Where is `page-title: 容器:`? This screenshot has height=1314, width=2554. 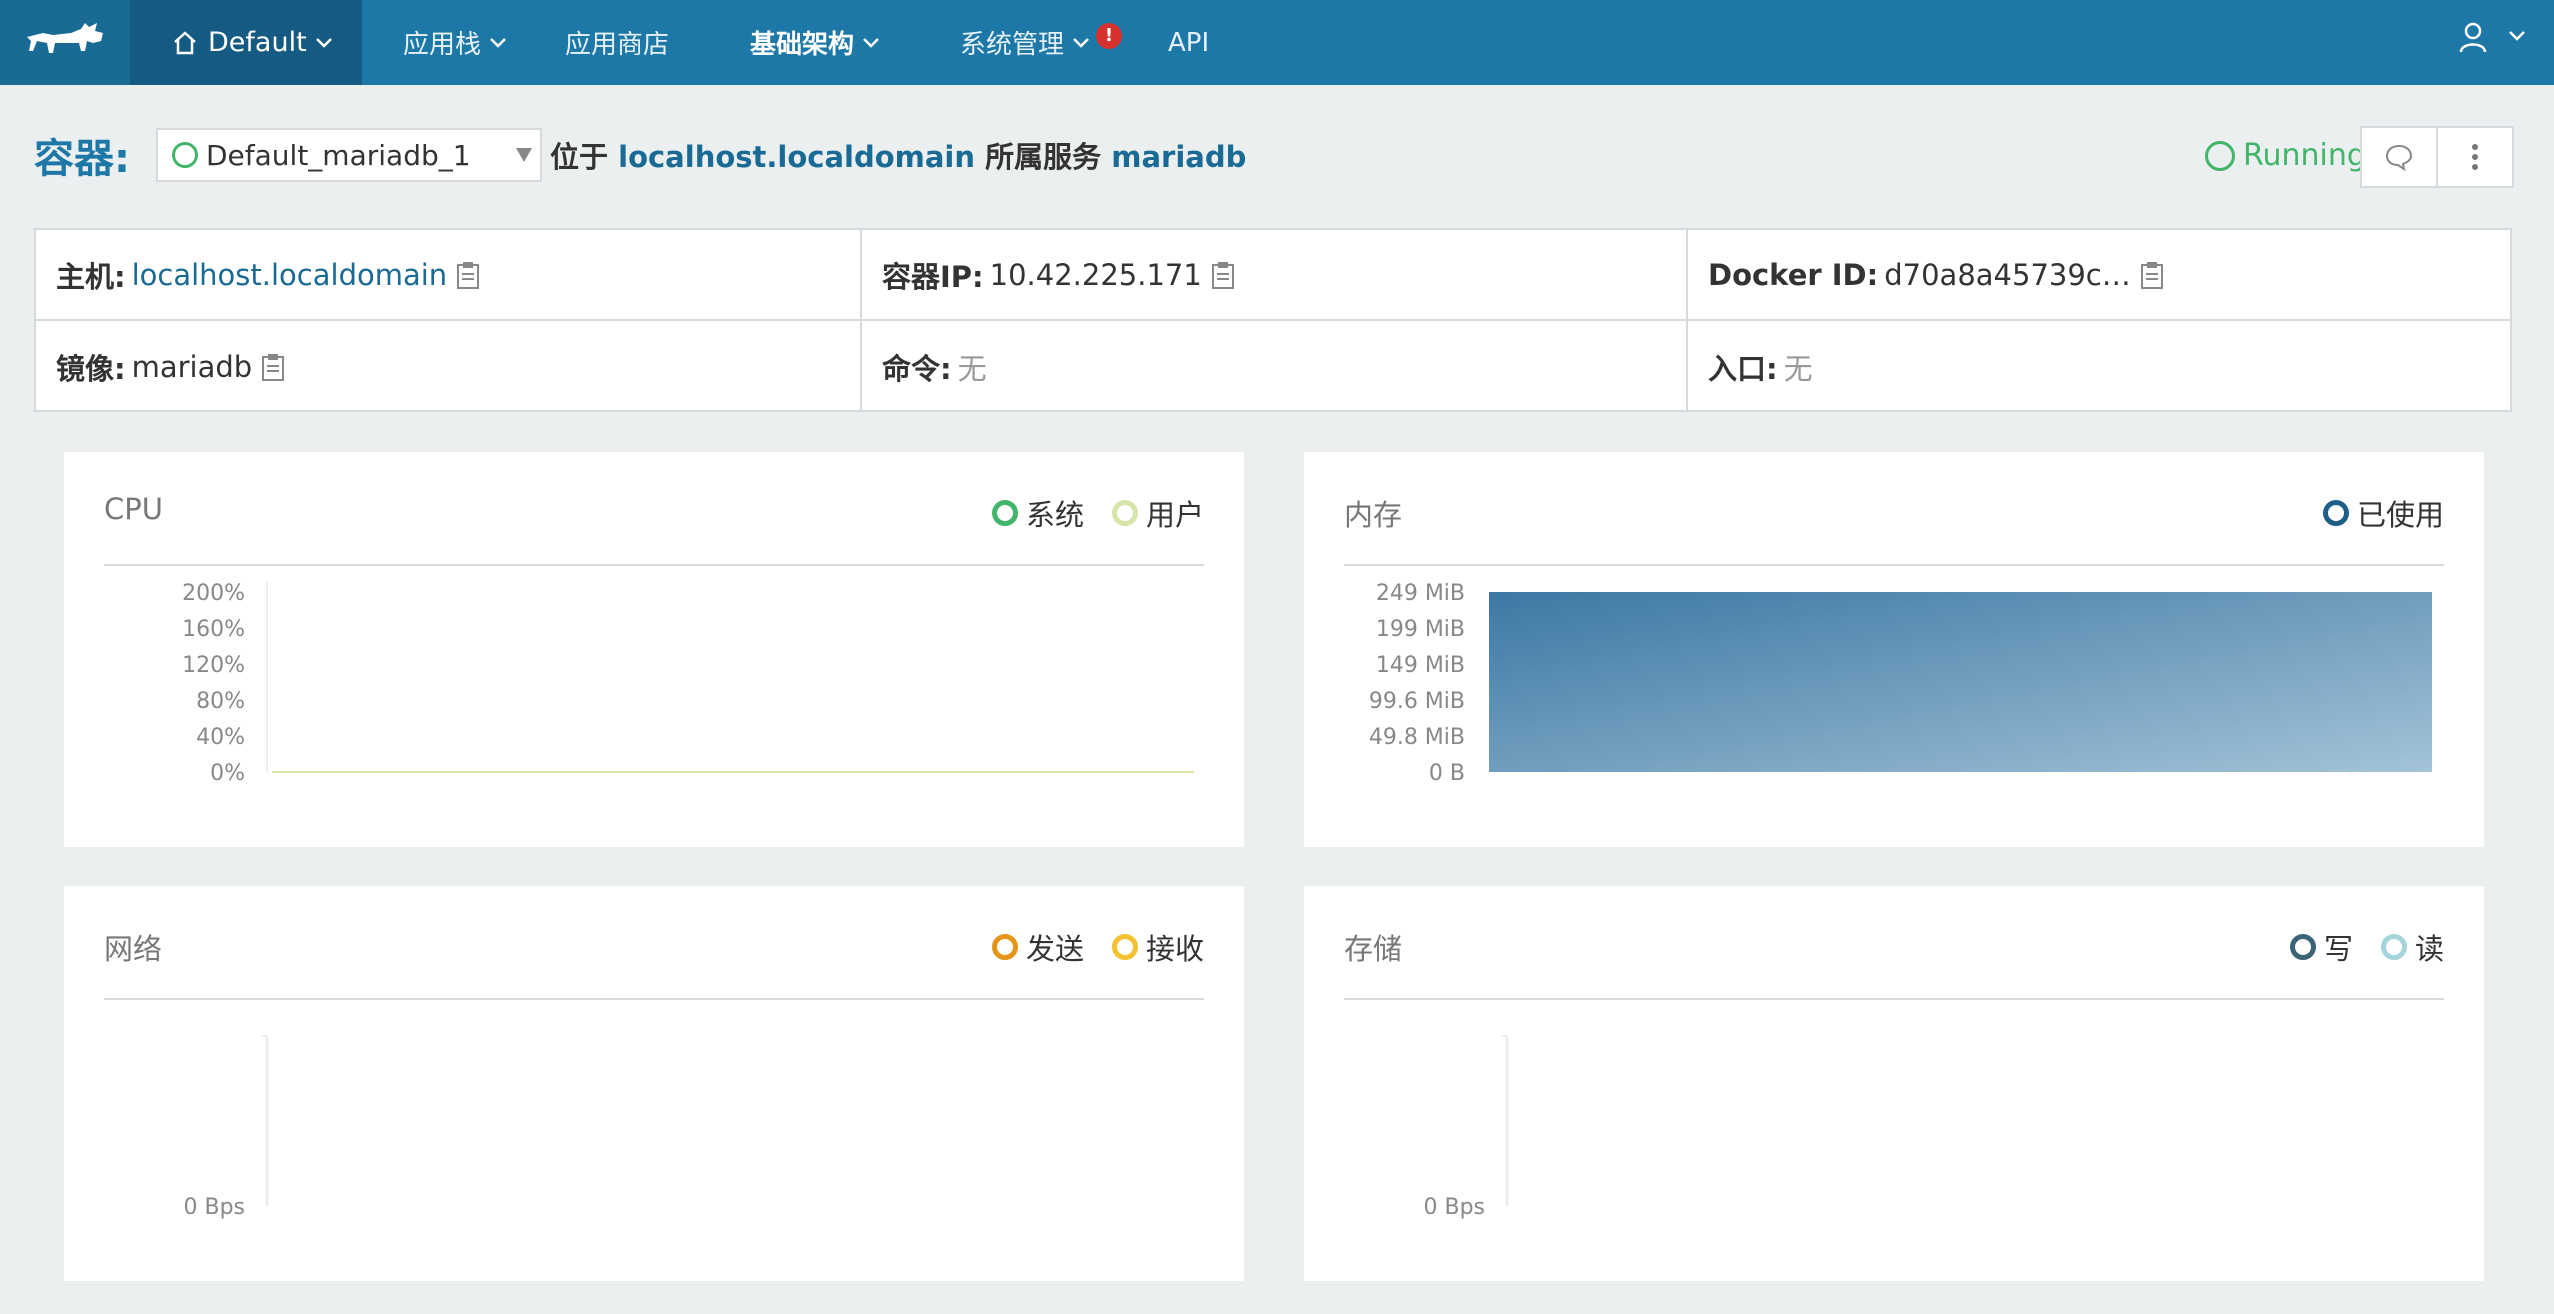
page-title: 容器: is located at coordinates (82, 159).